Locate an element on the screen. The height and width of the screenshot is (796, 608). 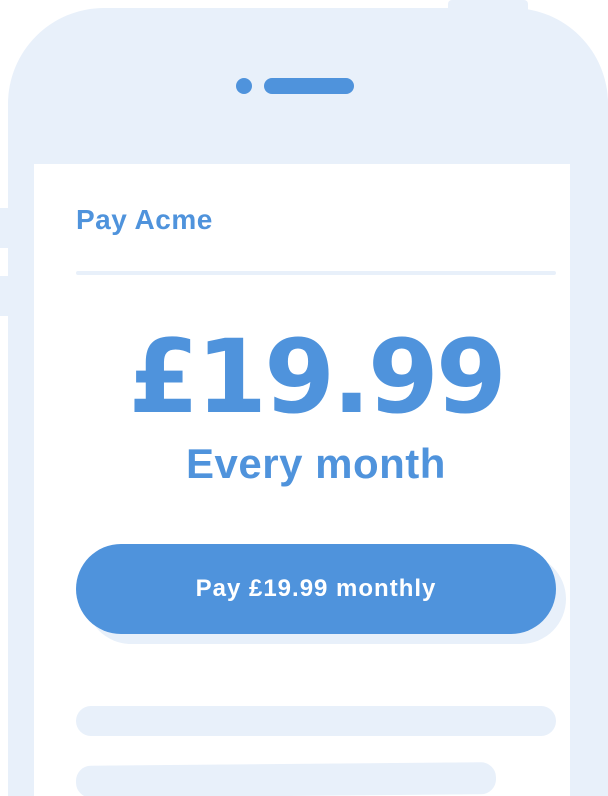
merchant-title: Pay Acme is located at coordinates (144, 219).